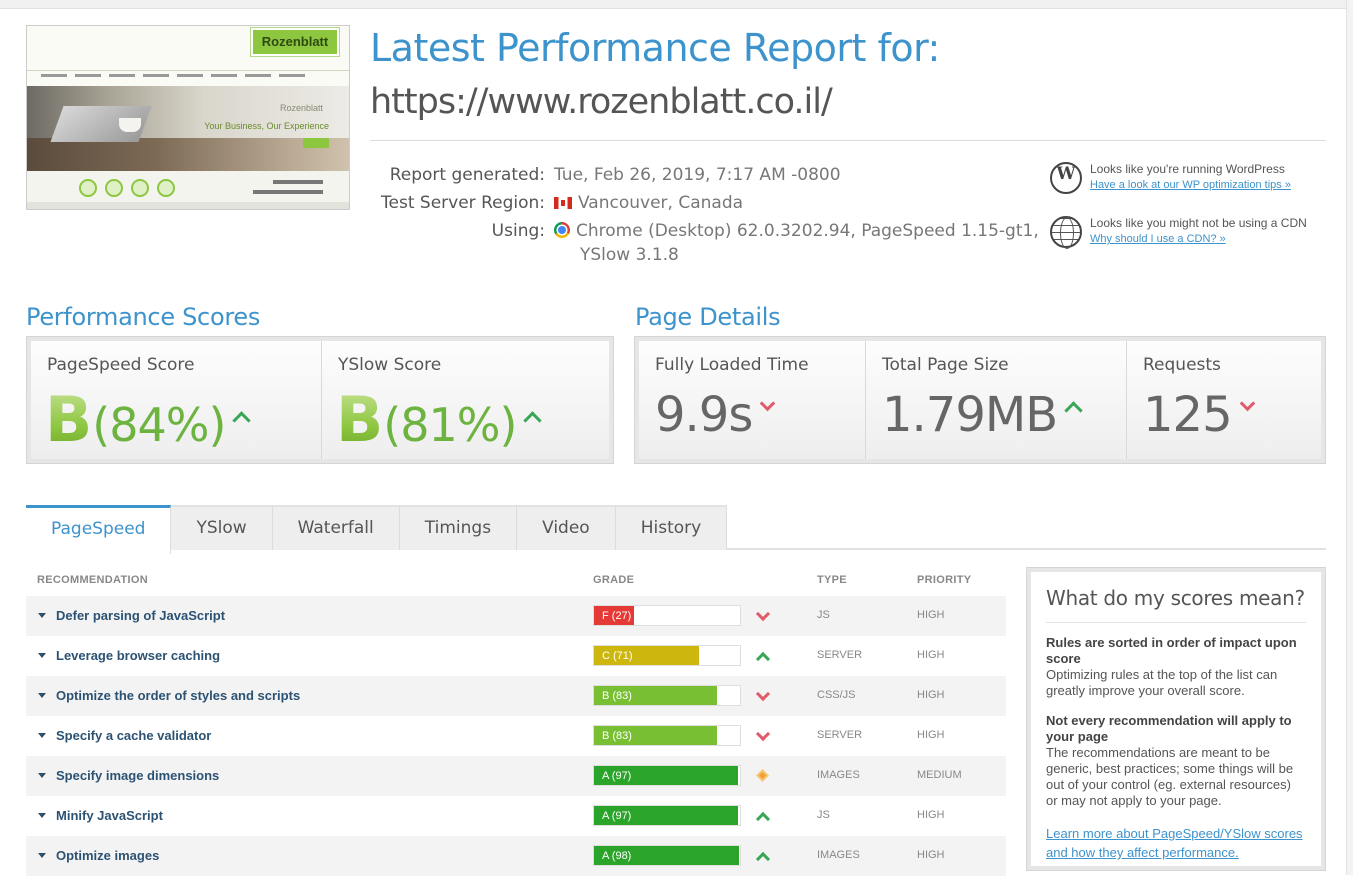  Describe the element at coordinates (1158, 239) in the screenshot. I see `why-use-cdn-link: Why should I use a CDN? »` at that location.